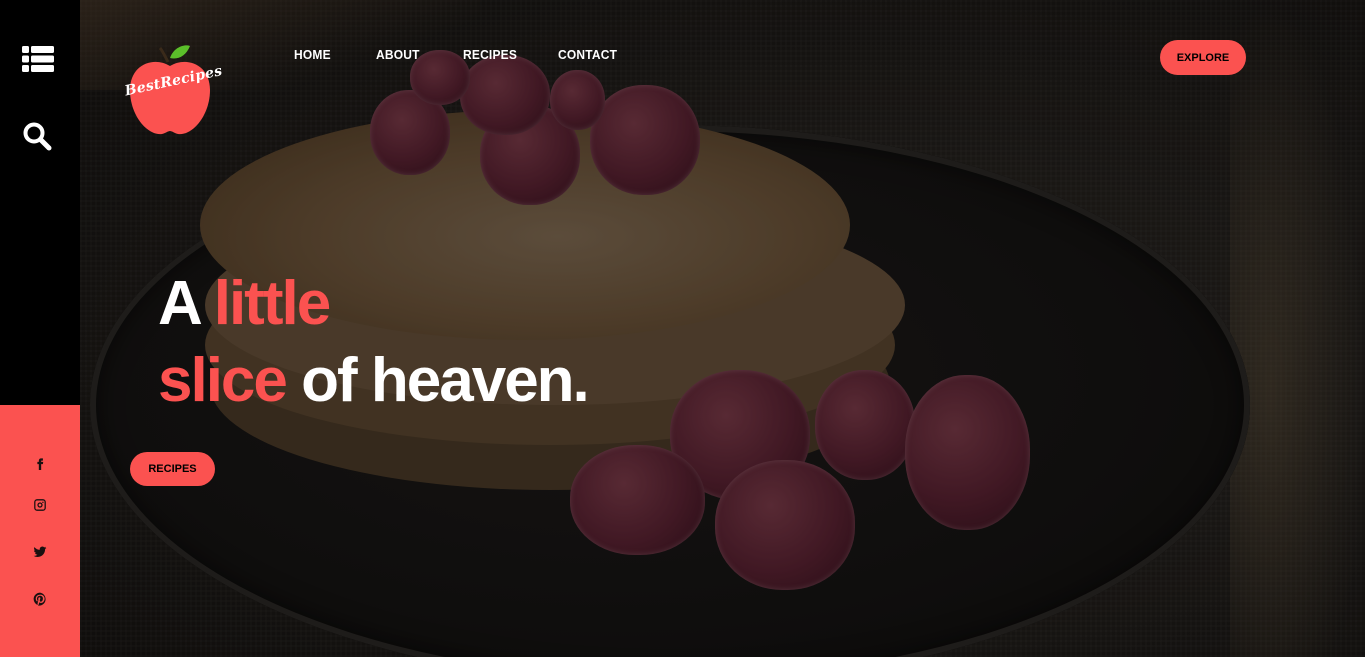  Describe the element at coordinates (40, 531) in the screenshot. I see `social-links-panel` at that location.